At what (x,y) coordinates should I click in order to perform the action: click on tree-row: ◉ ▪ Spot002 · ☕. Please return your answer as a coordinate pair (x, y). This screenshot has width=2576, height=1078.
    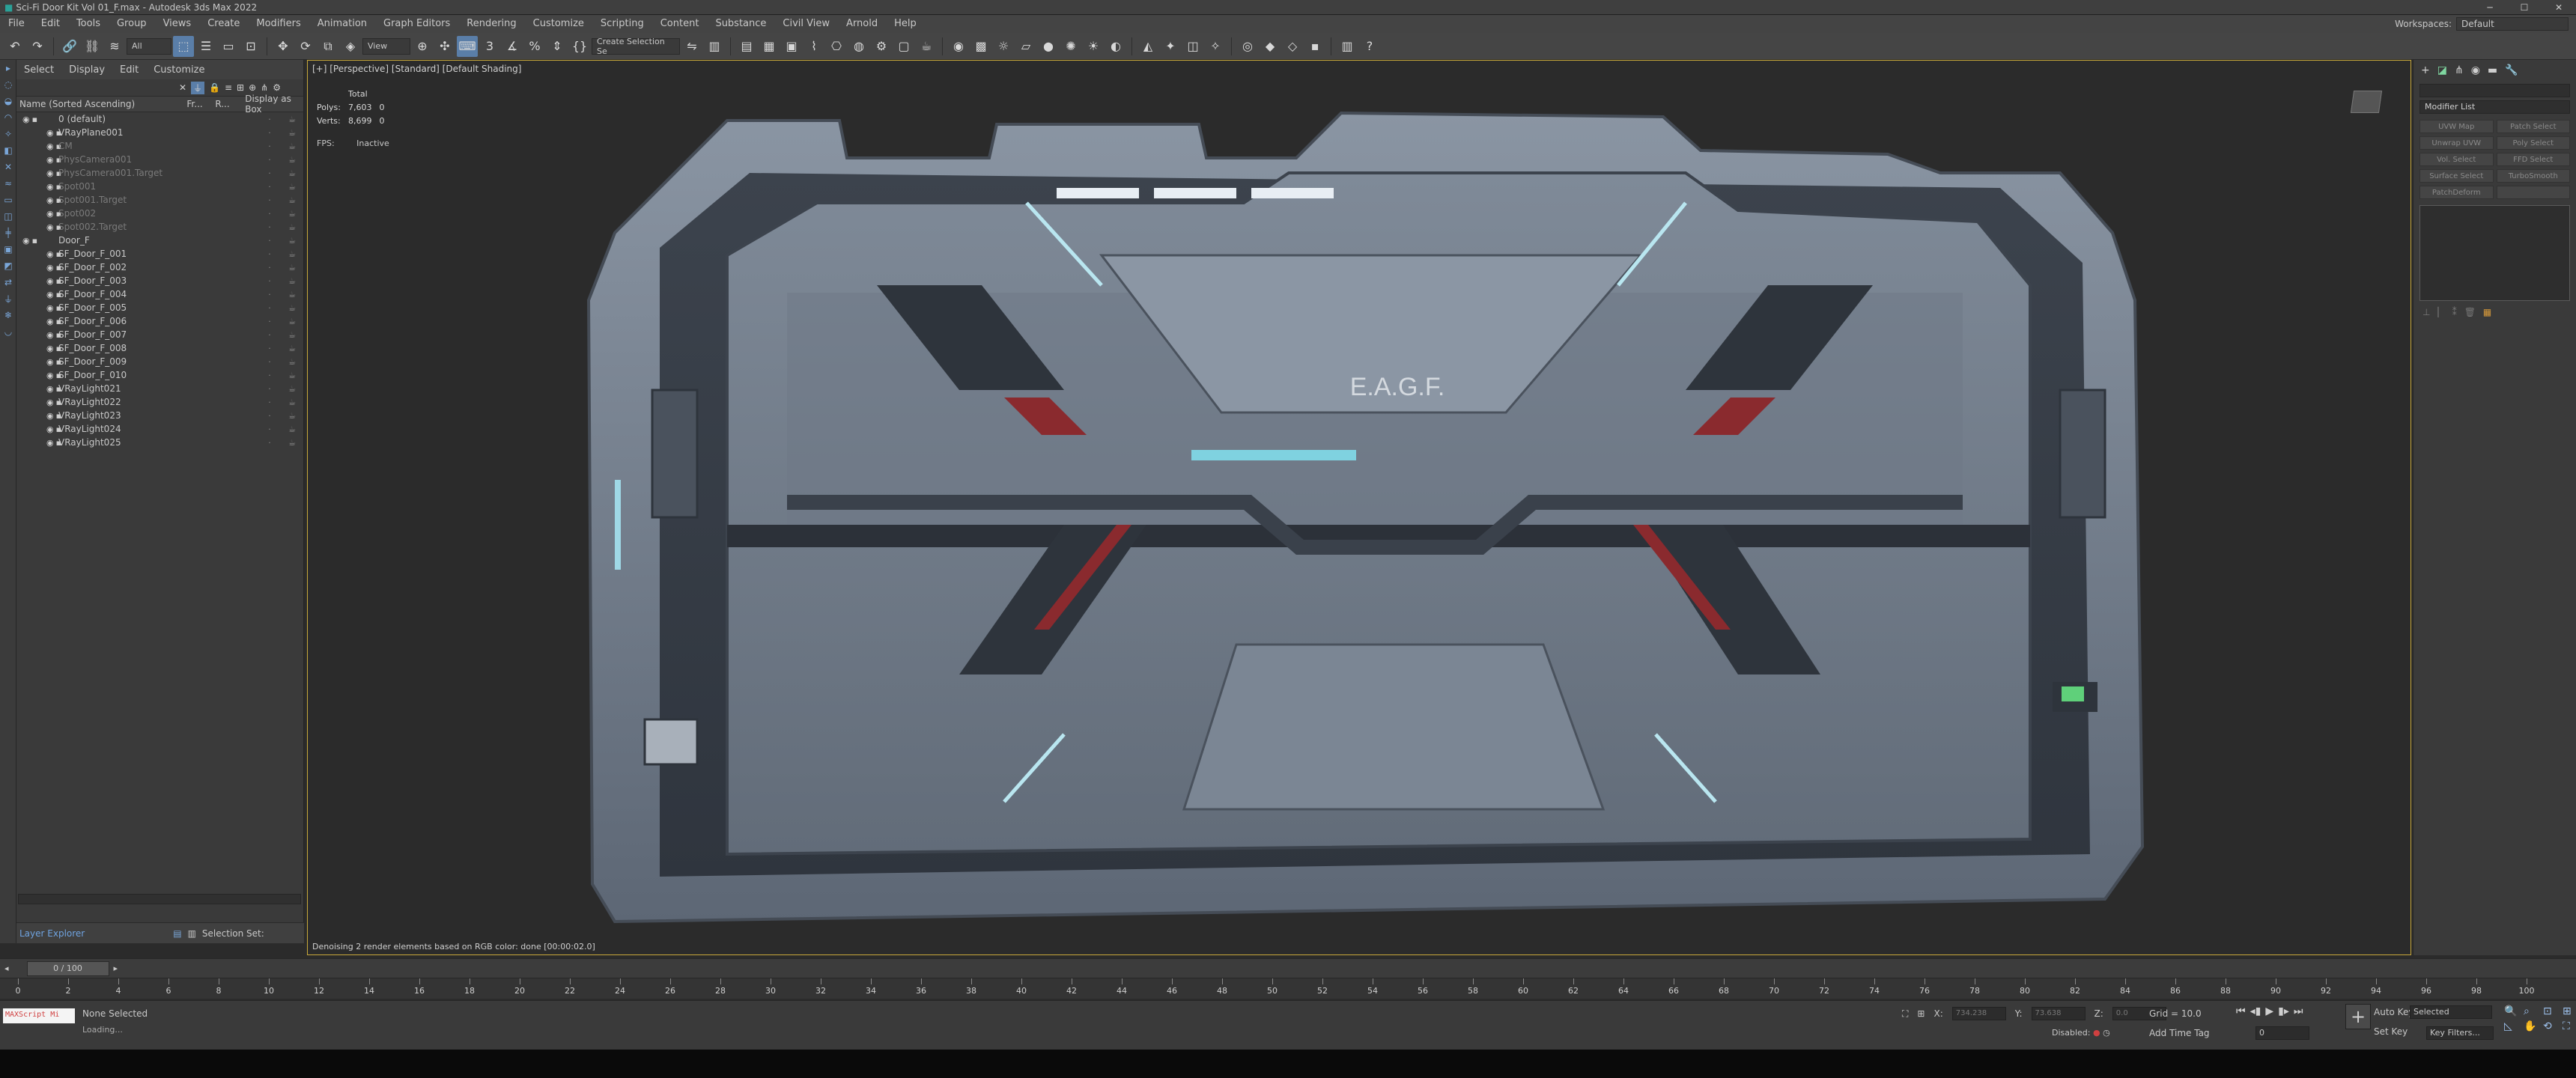
    Looking at the image, I should click on (159, 214).